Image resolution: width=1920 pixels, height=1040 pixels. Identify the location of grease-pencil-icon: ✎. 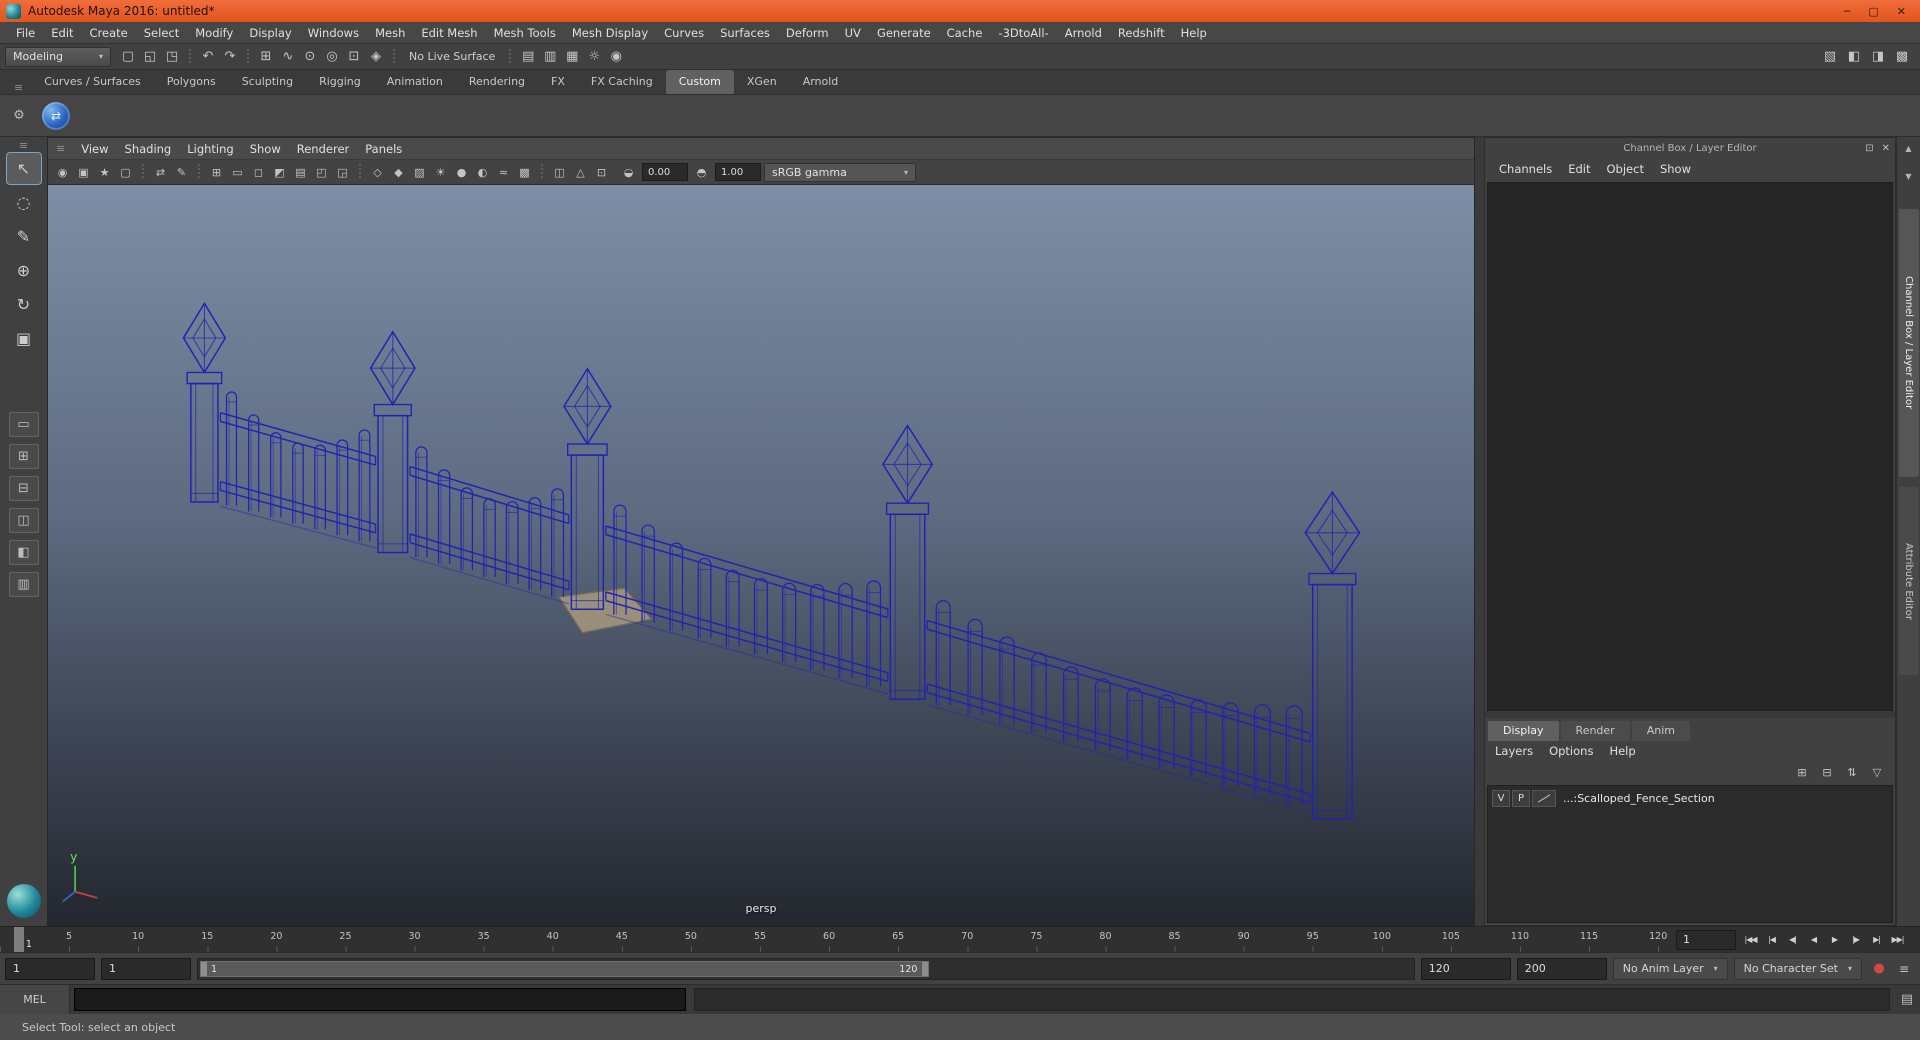
(181, 172).